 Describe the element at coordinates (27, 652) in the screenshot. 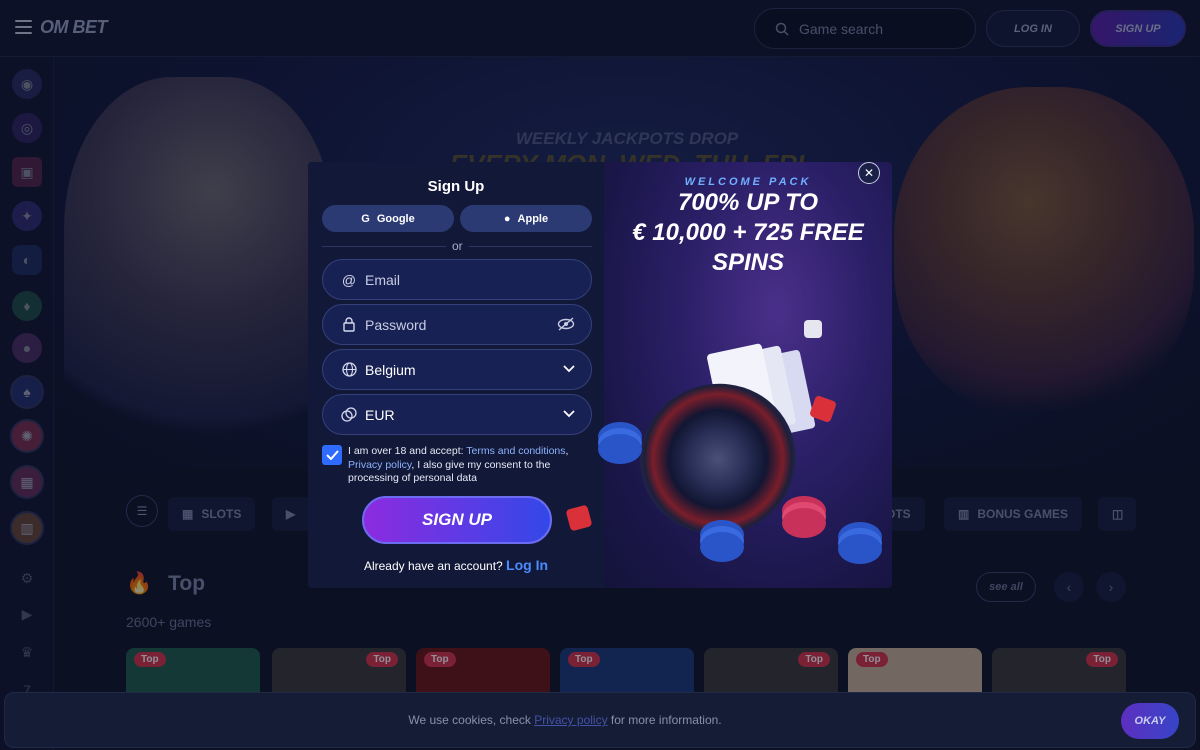

I see `vip-icon: ♛` at that location.